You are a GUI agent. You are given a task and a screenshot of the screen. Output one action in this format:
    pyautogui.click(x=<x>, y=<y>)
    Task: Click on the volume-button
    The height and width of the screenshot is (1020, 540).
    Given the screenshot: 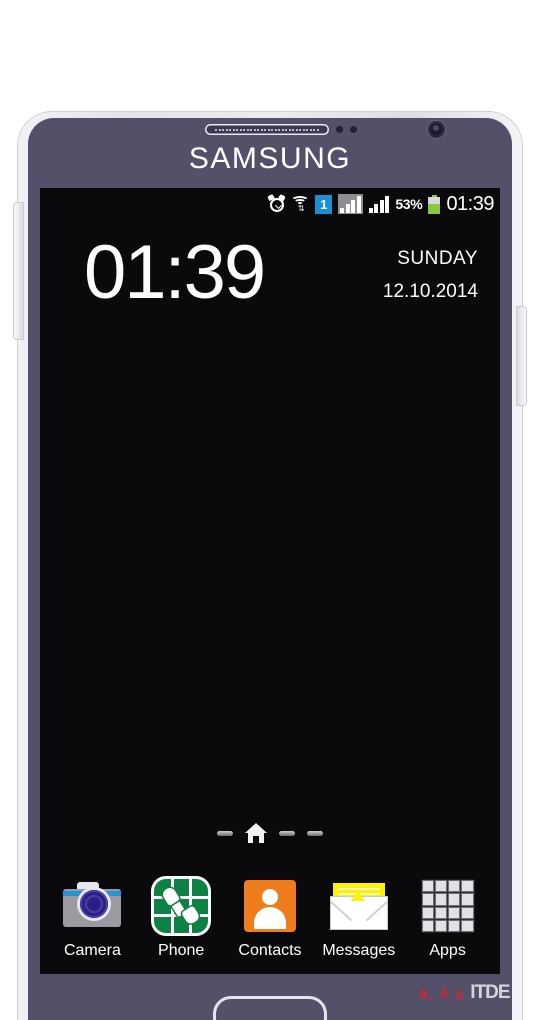 What is the action you would take?
    pyautogui.click(x=18, y=271)
    